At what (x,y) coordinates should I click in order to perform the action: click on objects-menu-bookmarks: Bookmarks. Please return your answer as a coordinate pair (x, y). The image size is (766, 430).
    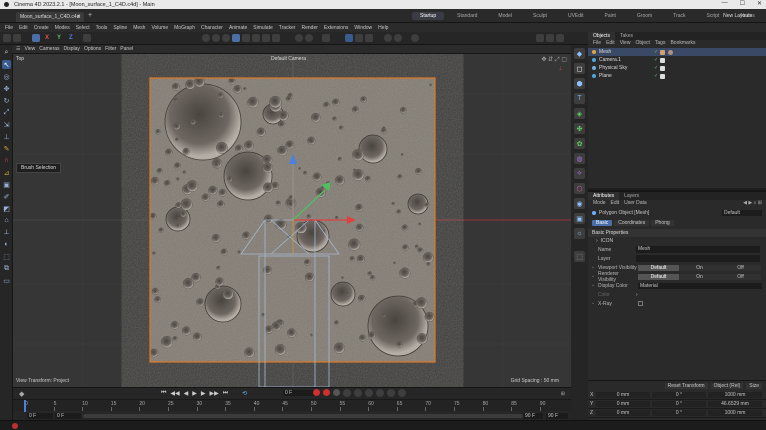
    Looking at the image, I should click on (682, 44).